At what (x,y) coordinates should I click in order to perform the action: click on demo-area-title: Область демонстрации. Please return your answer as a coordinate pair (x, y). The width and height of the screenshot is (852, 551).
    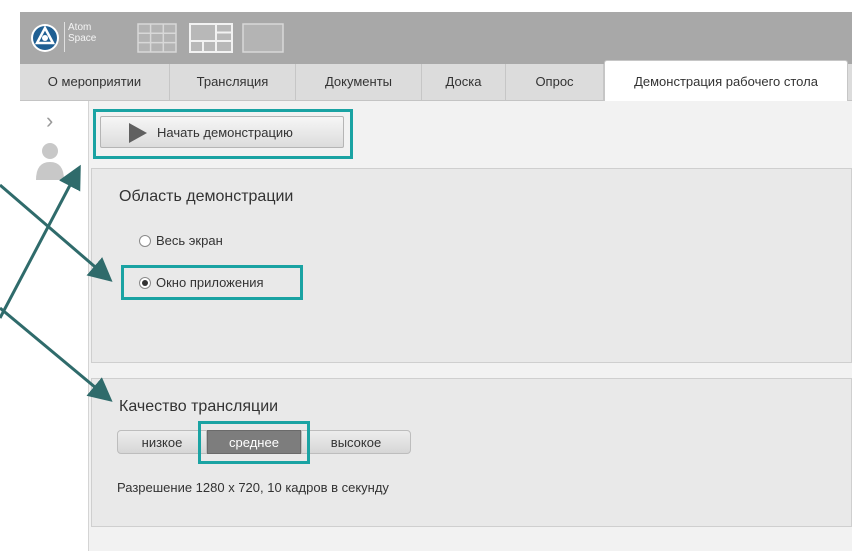
    Looking at the image, I should click on (206, 196).